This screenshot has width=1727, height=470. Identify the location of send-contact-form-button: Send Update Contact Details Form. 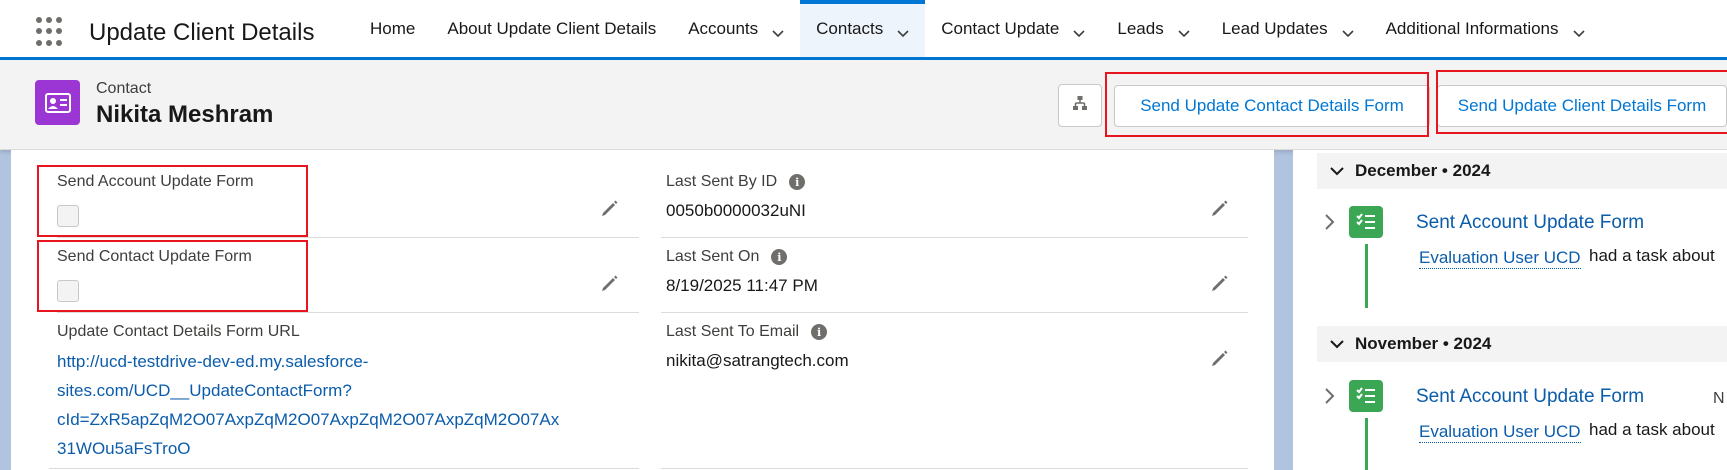
(1272, 106).